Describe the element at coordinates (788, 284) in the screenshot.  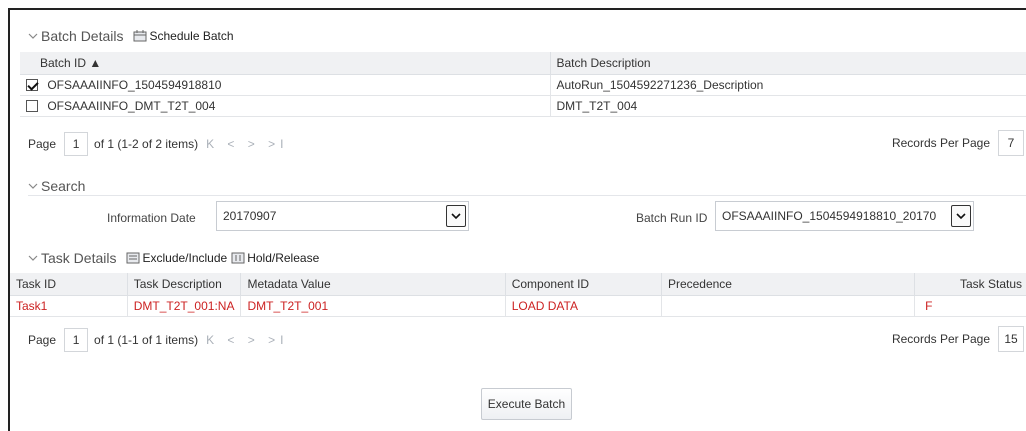
I see `column-header-precedence: Precedence` at that location.